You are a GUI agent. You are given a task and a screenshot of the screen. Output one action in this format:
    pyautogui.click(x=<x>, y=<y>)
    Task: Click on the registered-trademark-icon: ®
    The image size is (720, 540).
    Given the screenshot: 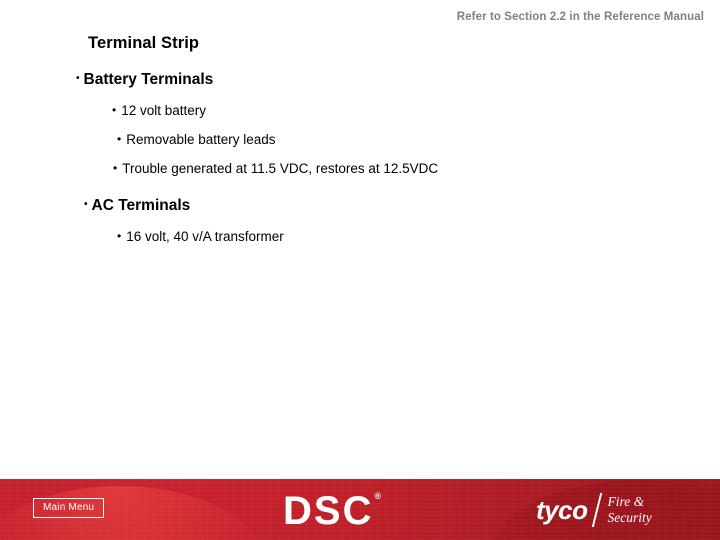 What is the action you would take?
    pyautogui.click(x=378, y=495)
    